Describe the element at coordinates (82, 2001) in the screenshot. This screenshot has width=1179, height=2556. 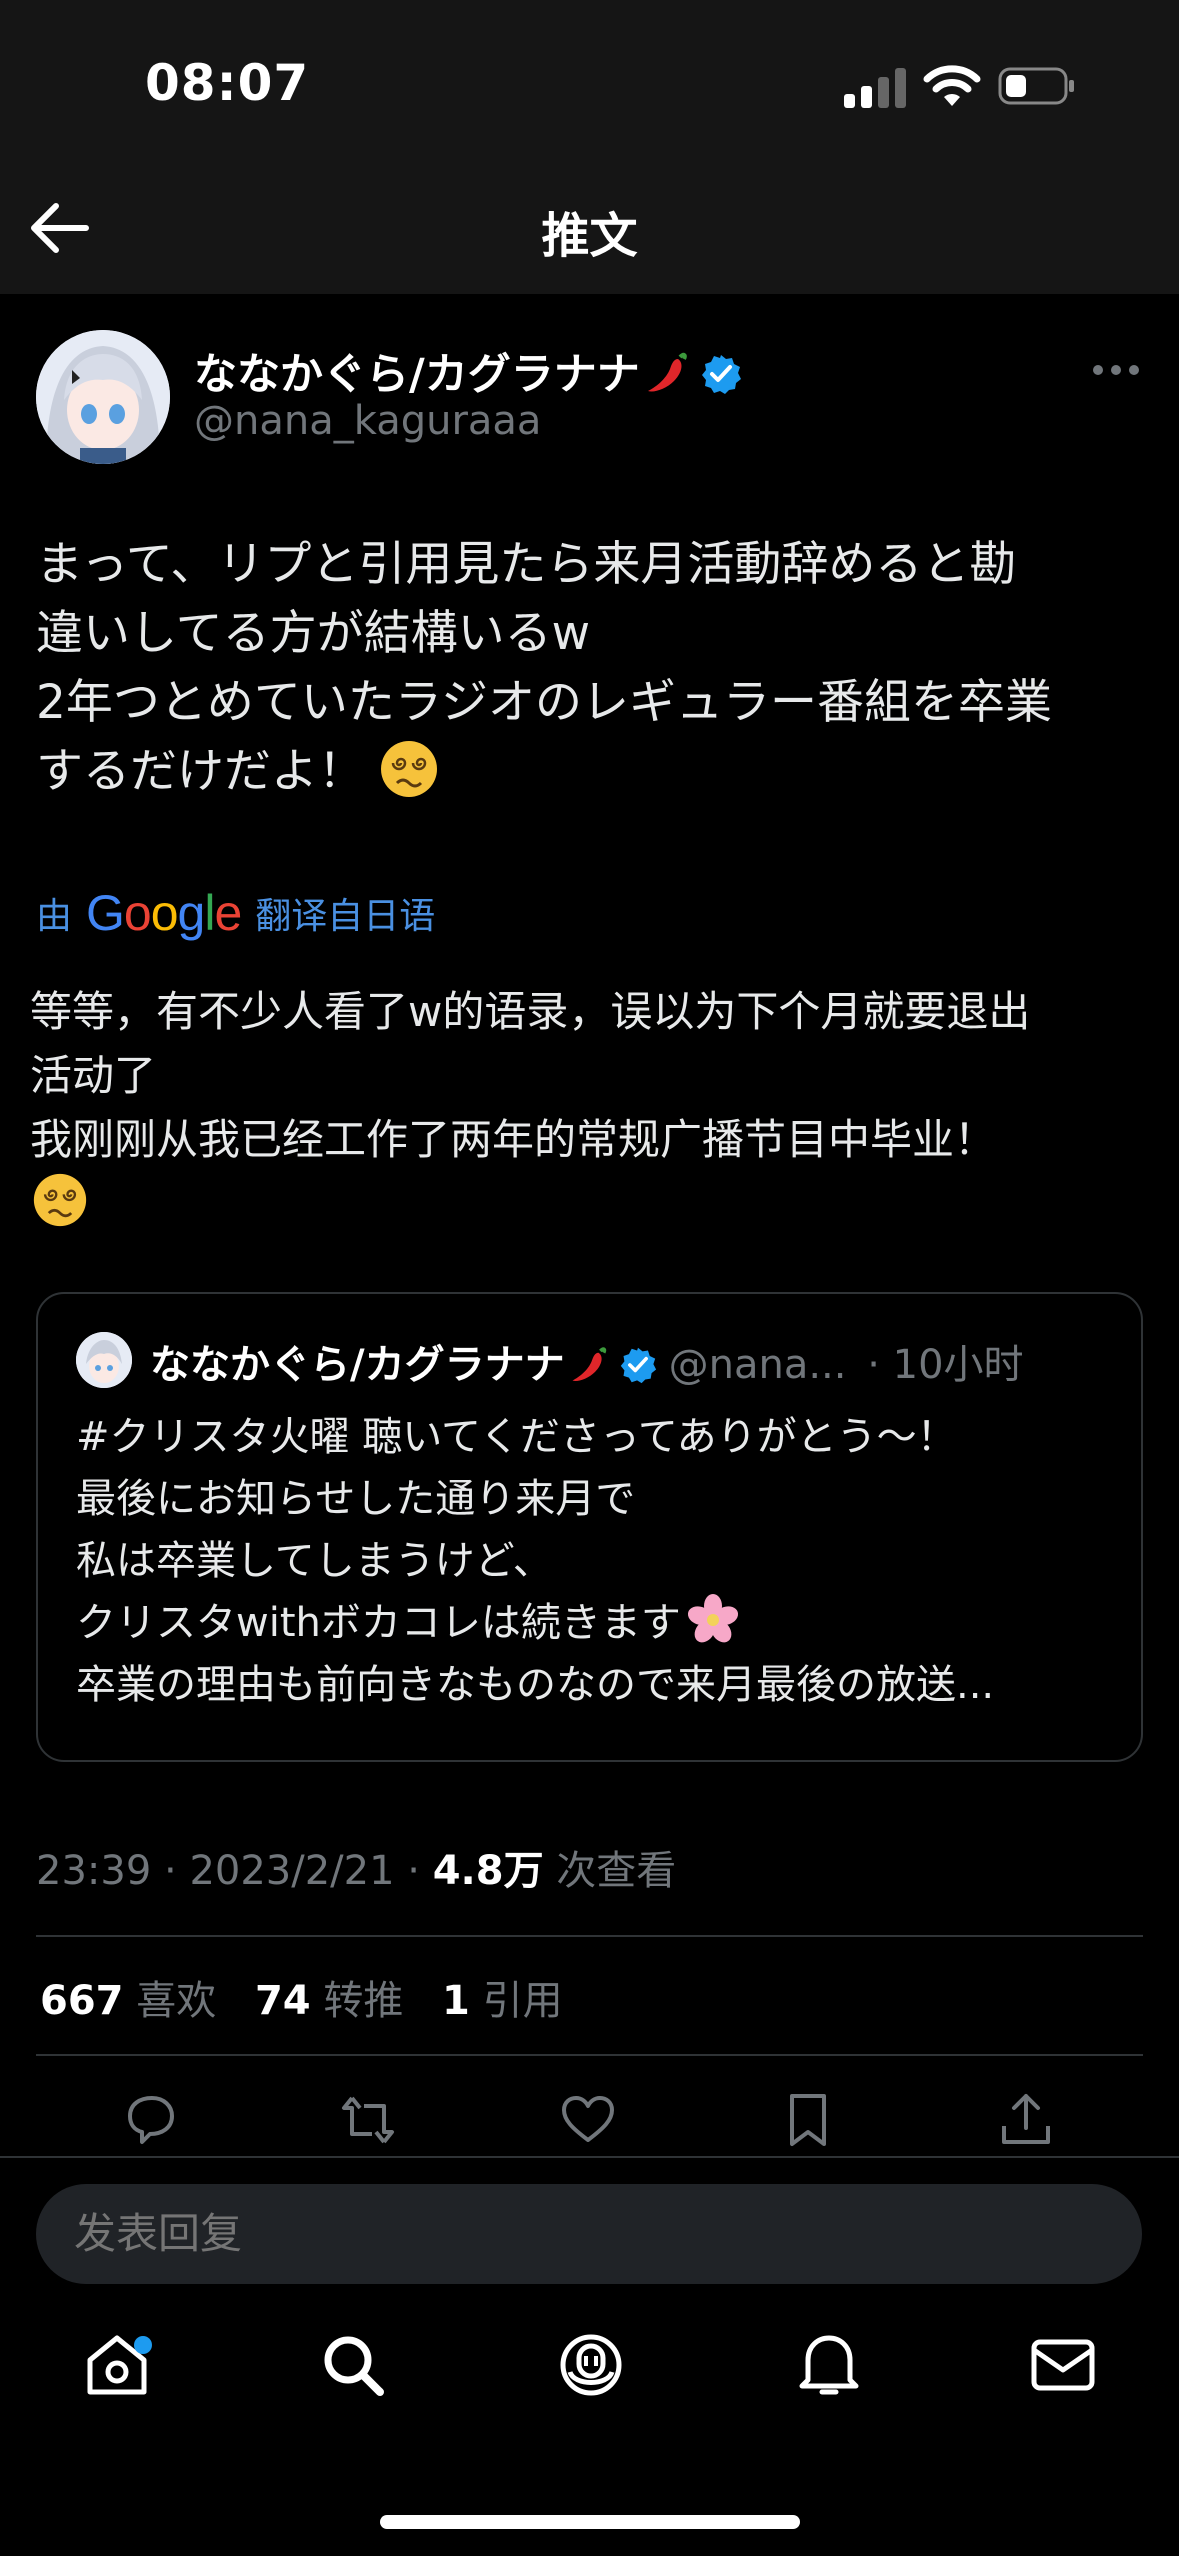
I see `like-count: 667` at that location.